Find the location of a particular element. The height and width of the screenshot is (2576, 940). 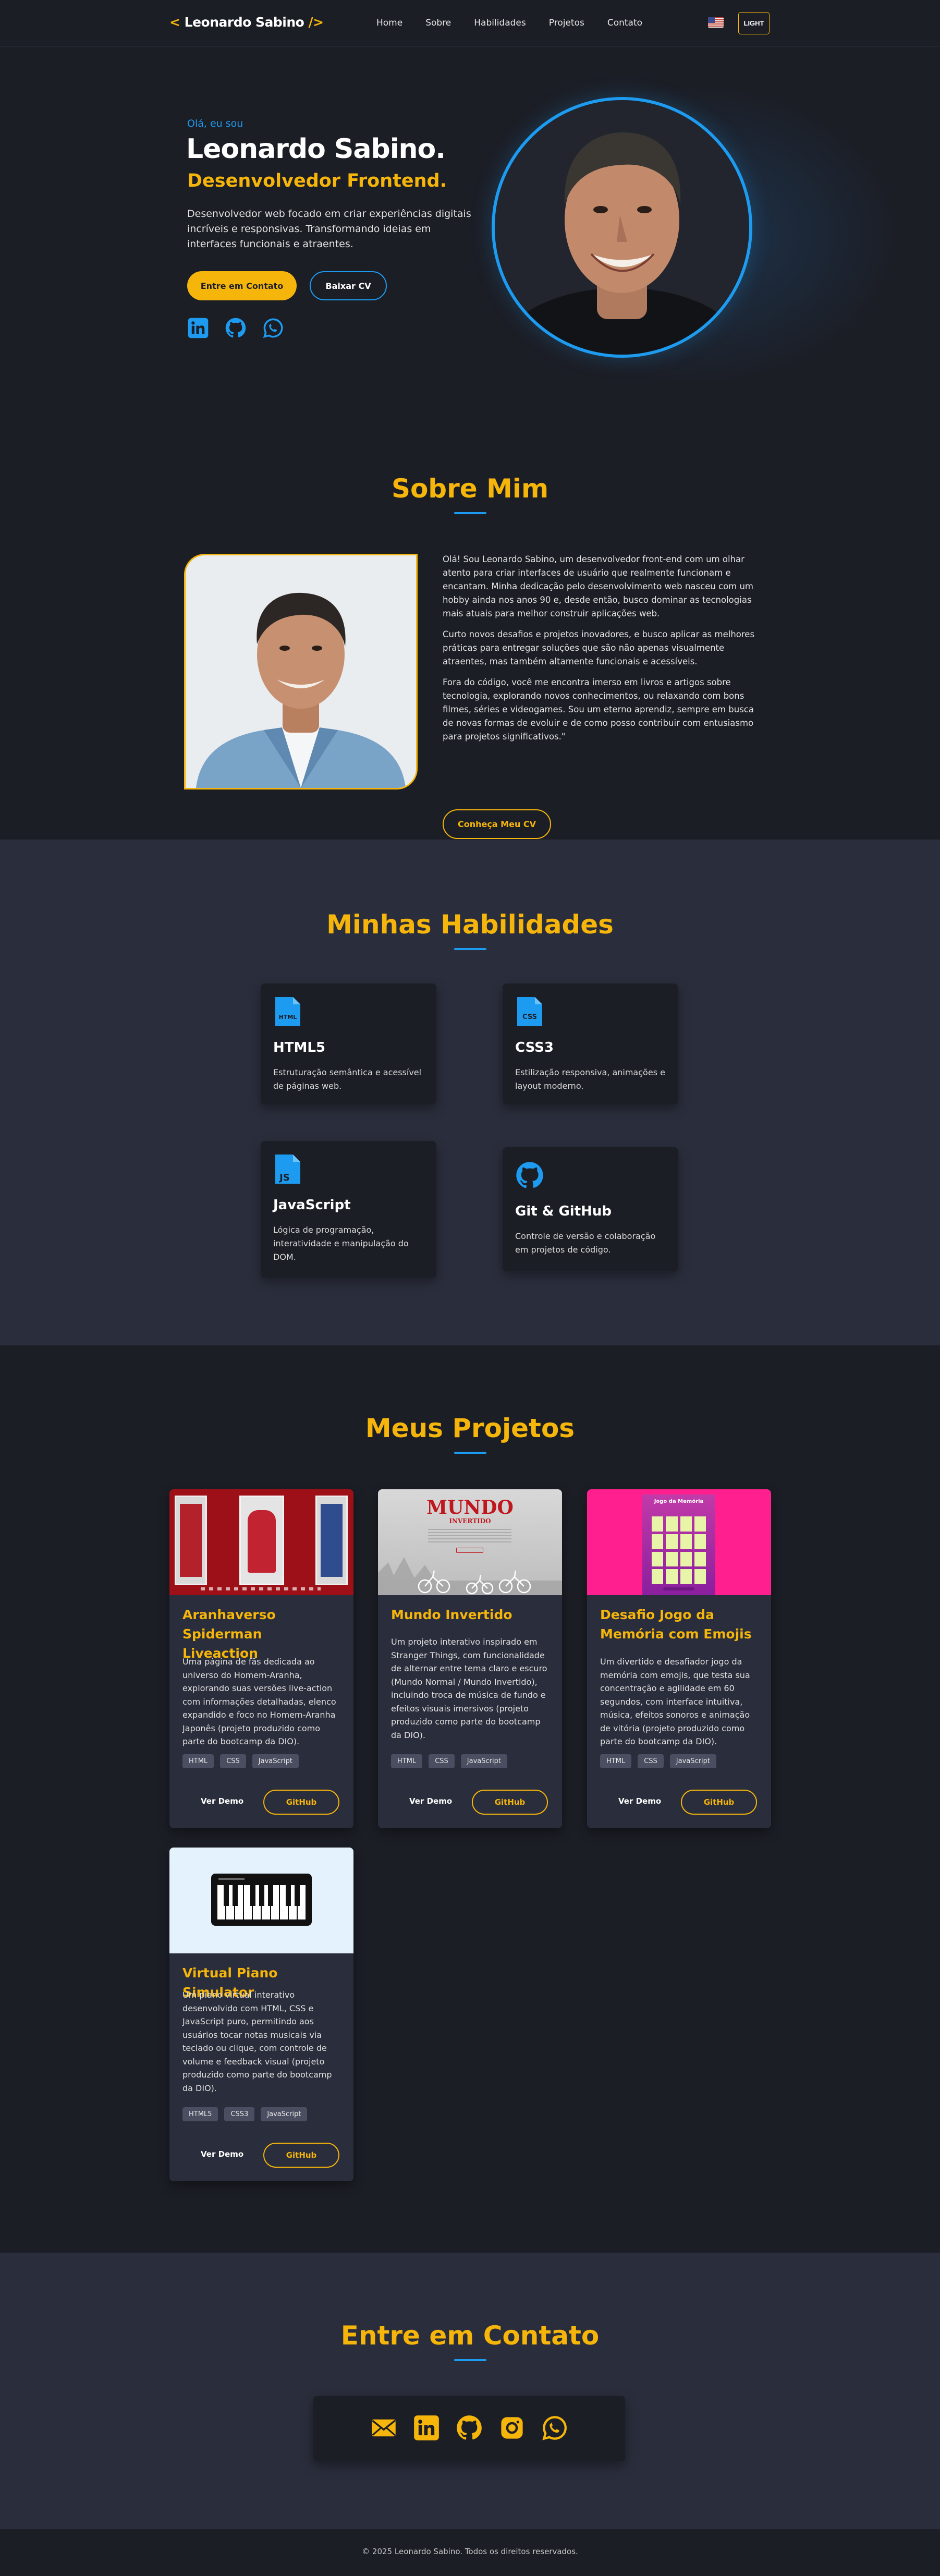

thumbnail-title: Jogo da Memória is located at coordinates (679, 1501).